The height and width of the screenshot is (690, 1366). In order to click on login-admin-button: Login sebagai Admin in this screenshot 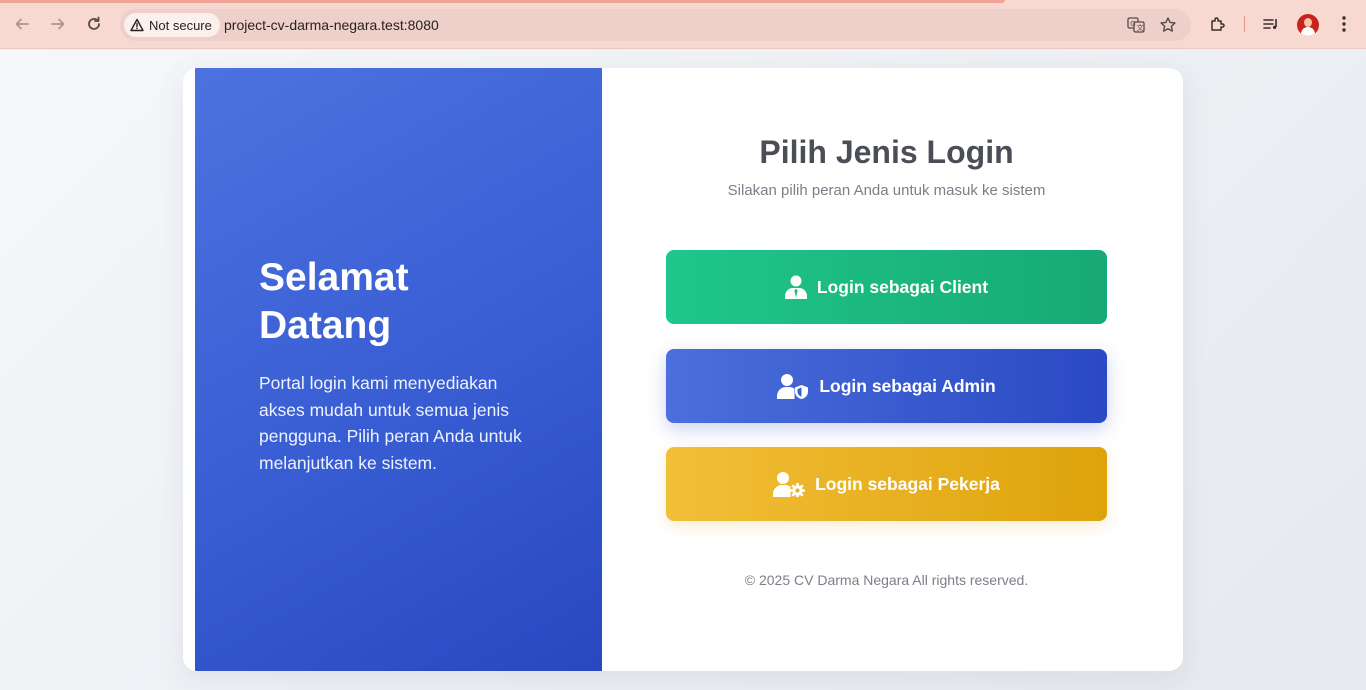, I will do `click(886, 386)`.